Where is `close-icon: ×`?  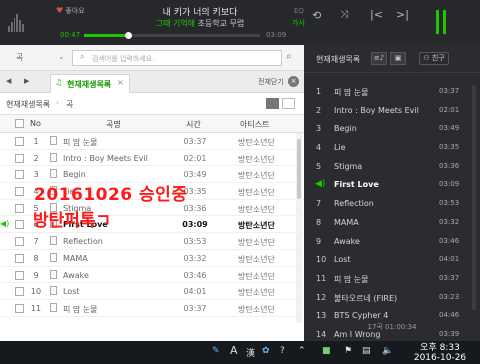
close-icon: × is located at coordinates (120, 82).